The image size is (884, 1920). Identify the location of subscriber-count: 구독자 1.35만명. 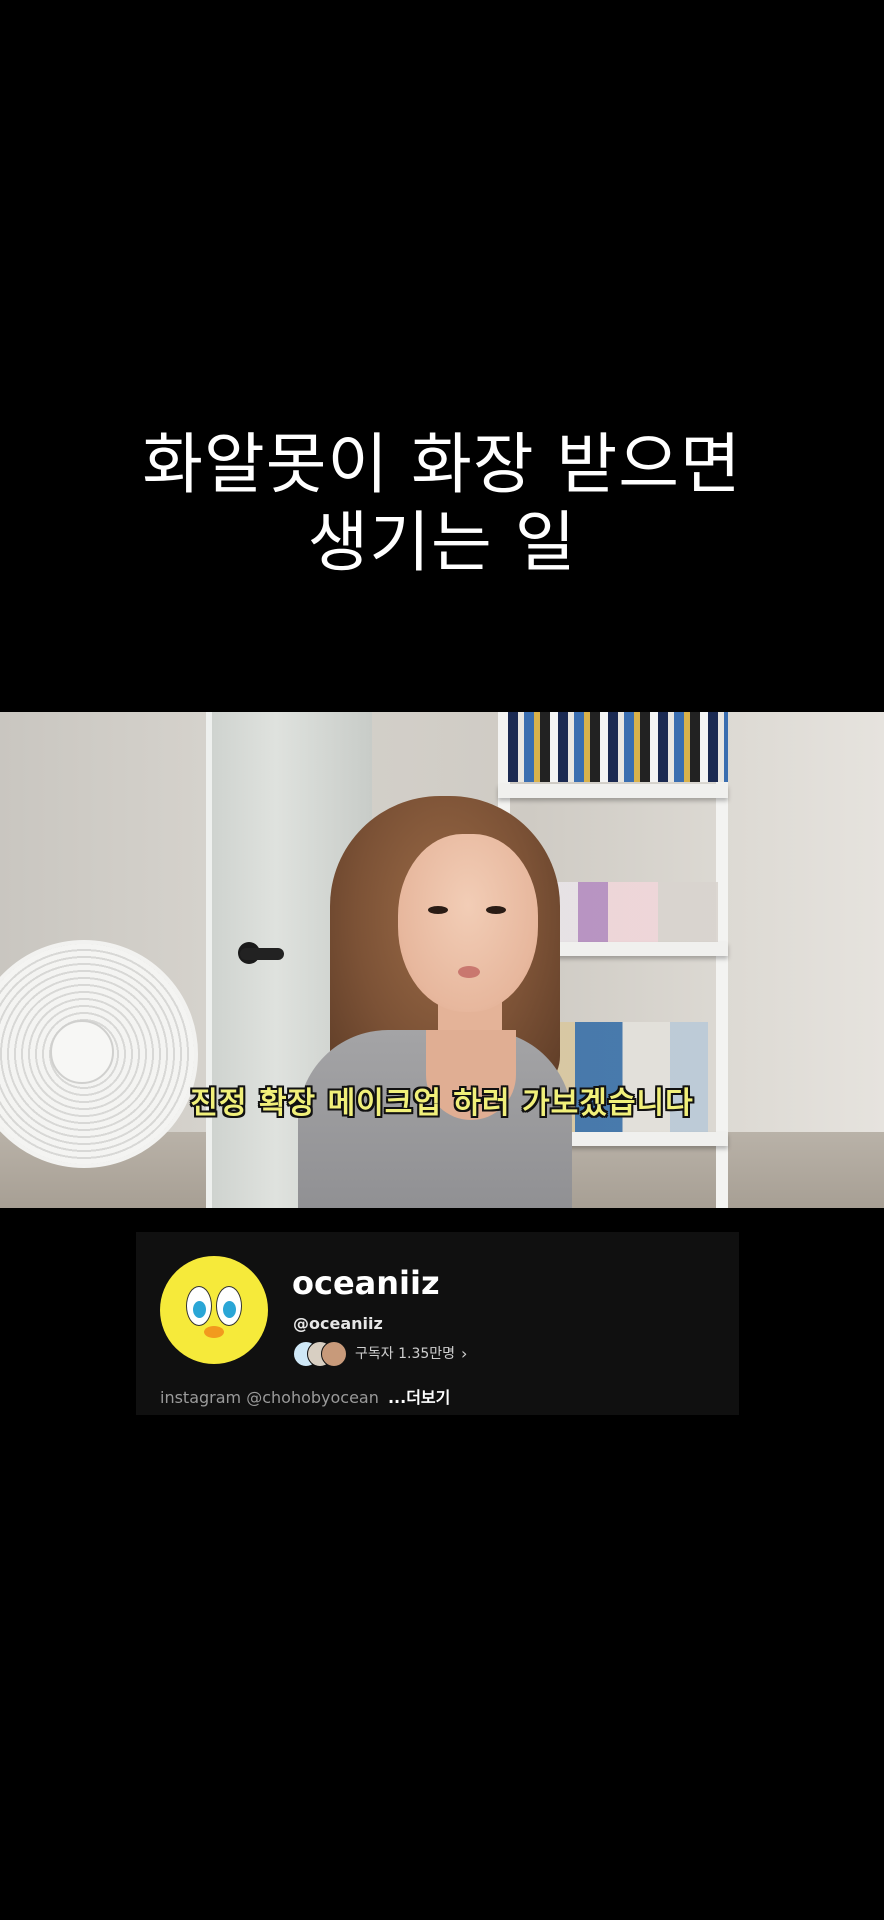
(405, 1354).